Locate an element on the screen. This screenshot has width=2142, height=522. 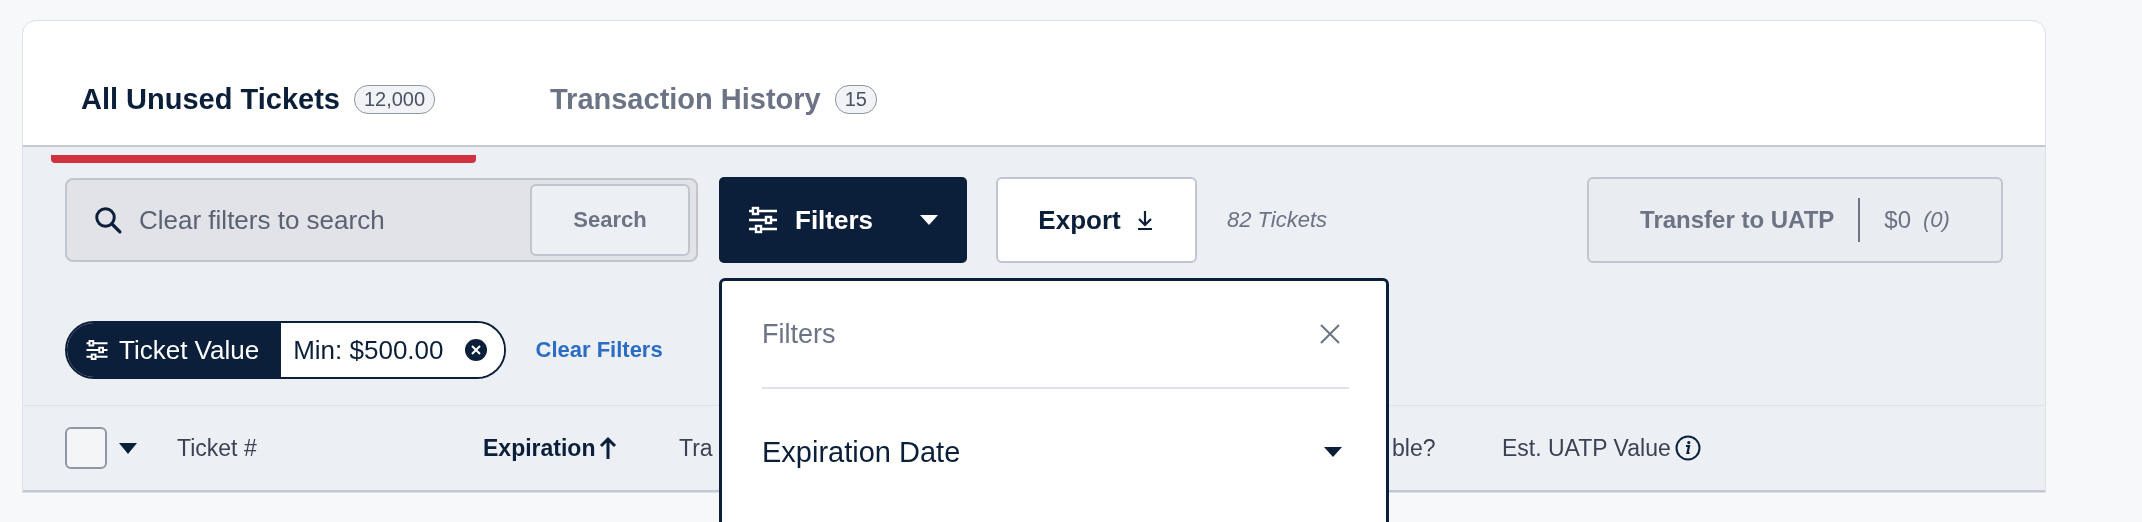
transfer-button: Transfer to UATP $0 (0) is located at coordinates (1795, 220).